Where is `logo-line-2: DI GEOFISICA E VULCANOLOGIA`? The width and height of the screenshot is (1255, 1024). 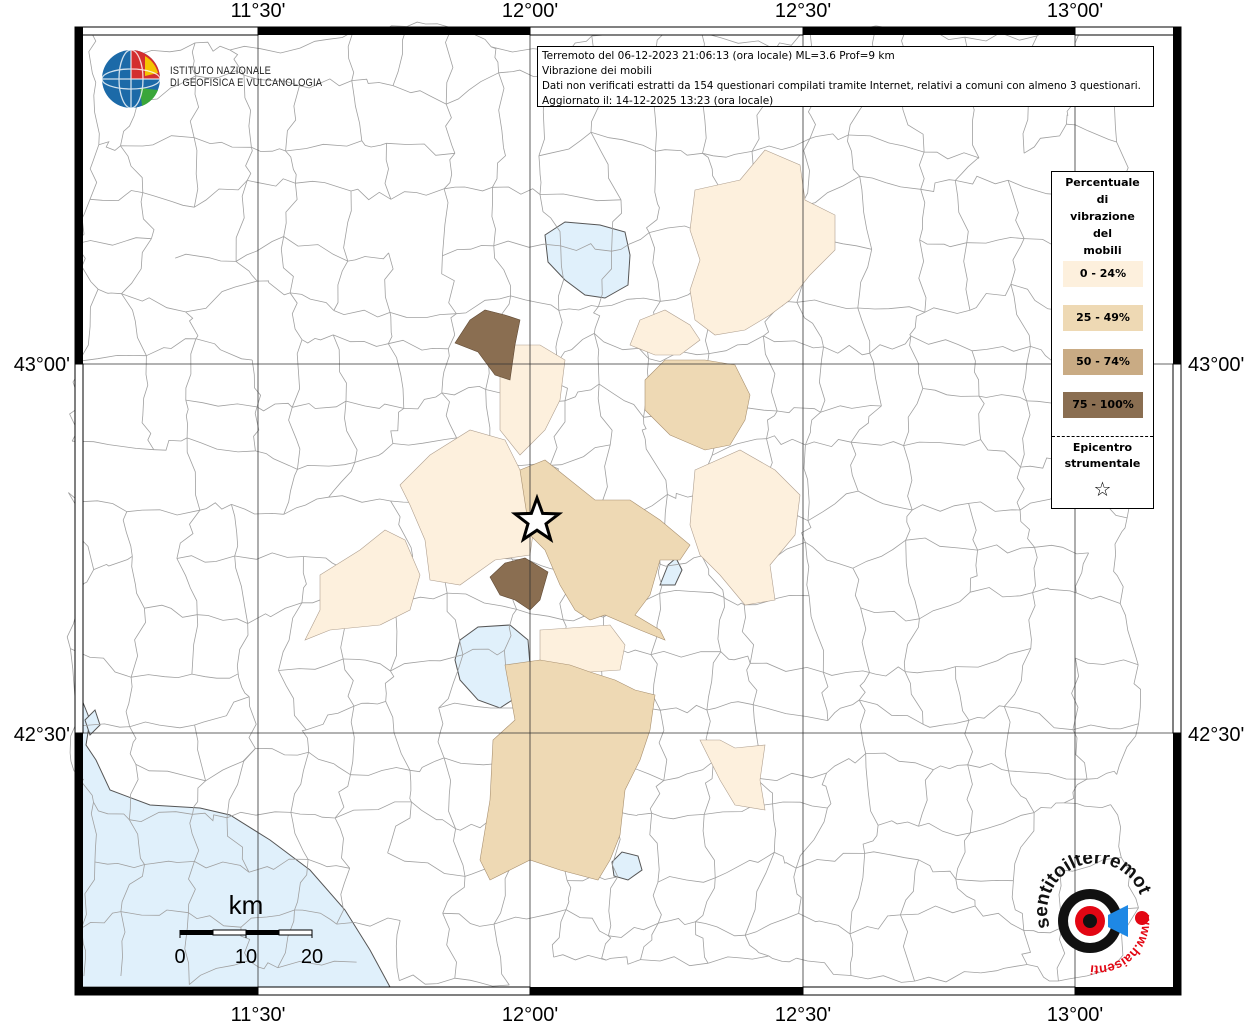 logo-line-2: DI GEOFISICA E VULCANOLOGIA is located at coordinates (246, 83).